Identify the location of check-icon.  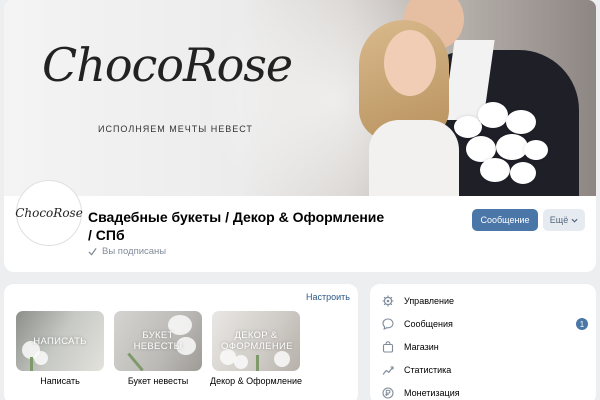
(92, 251).